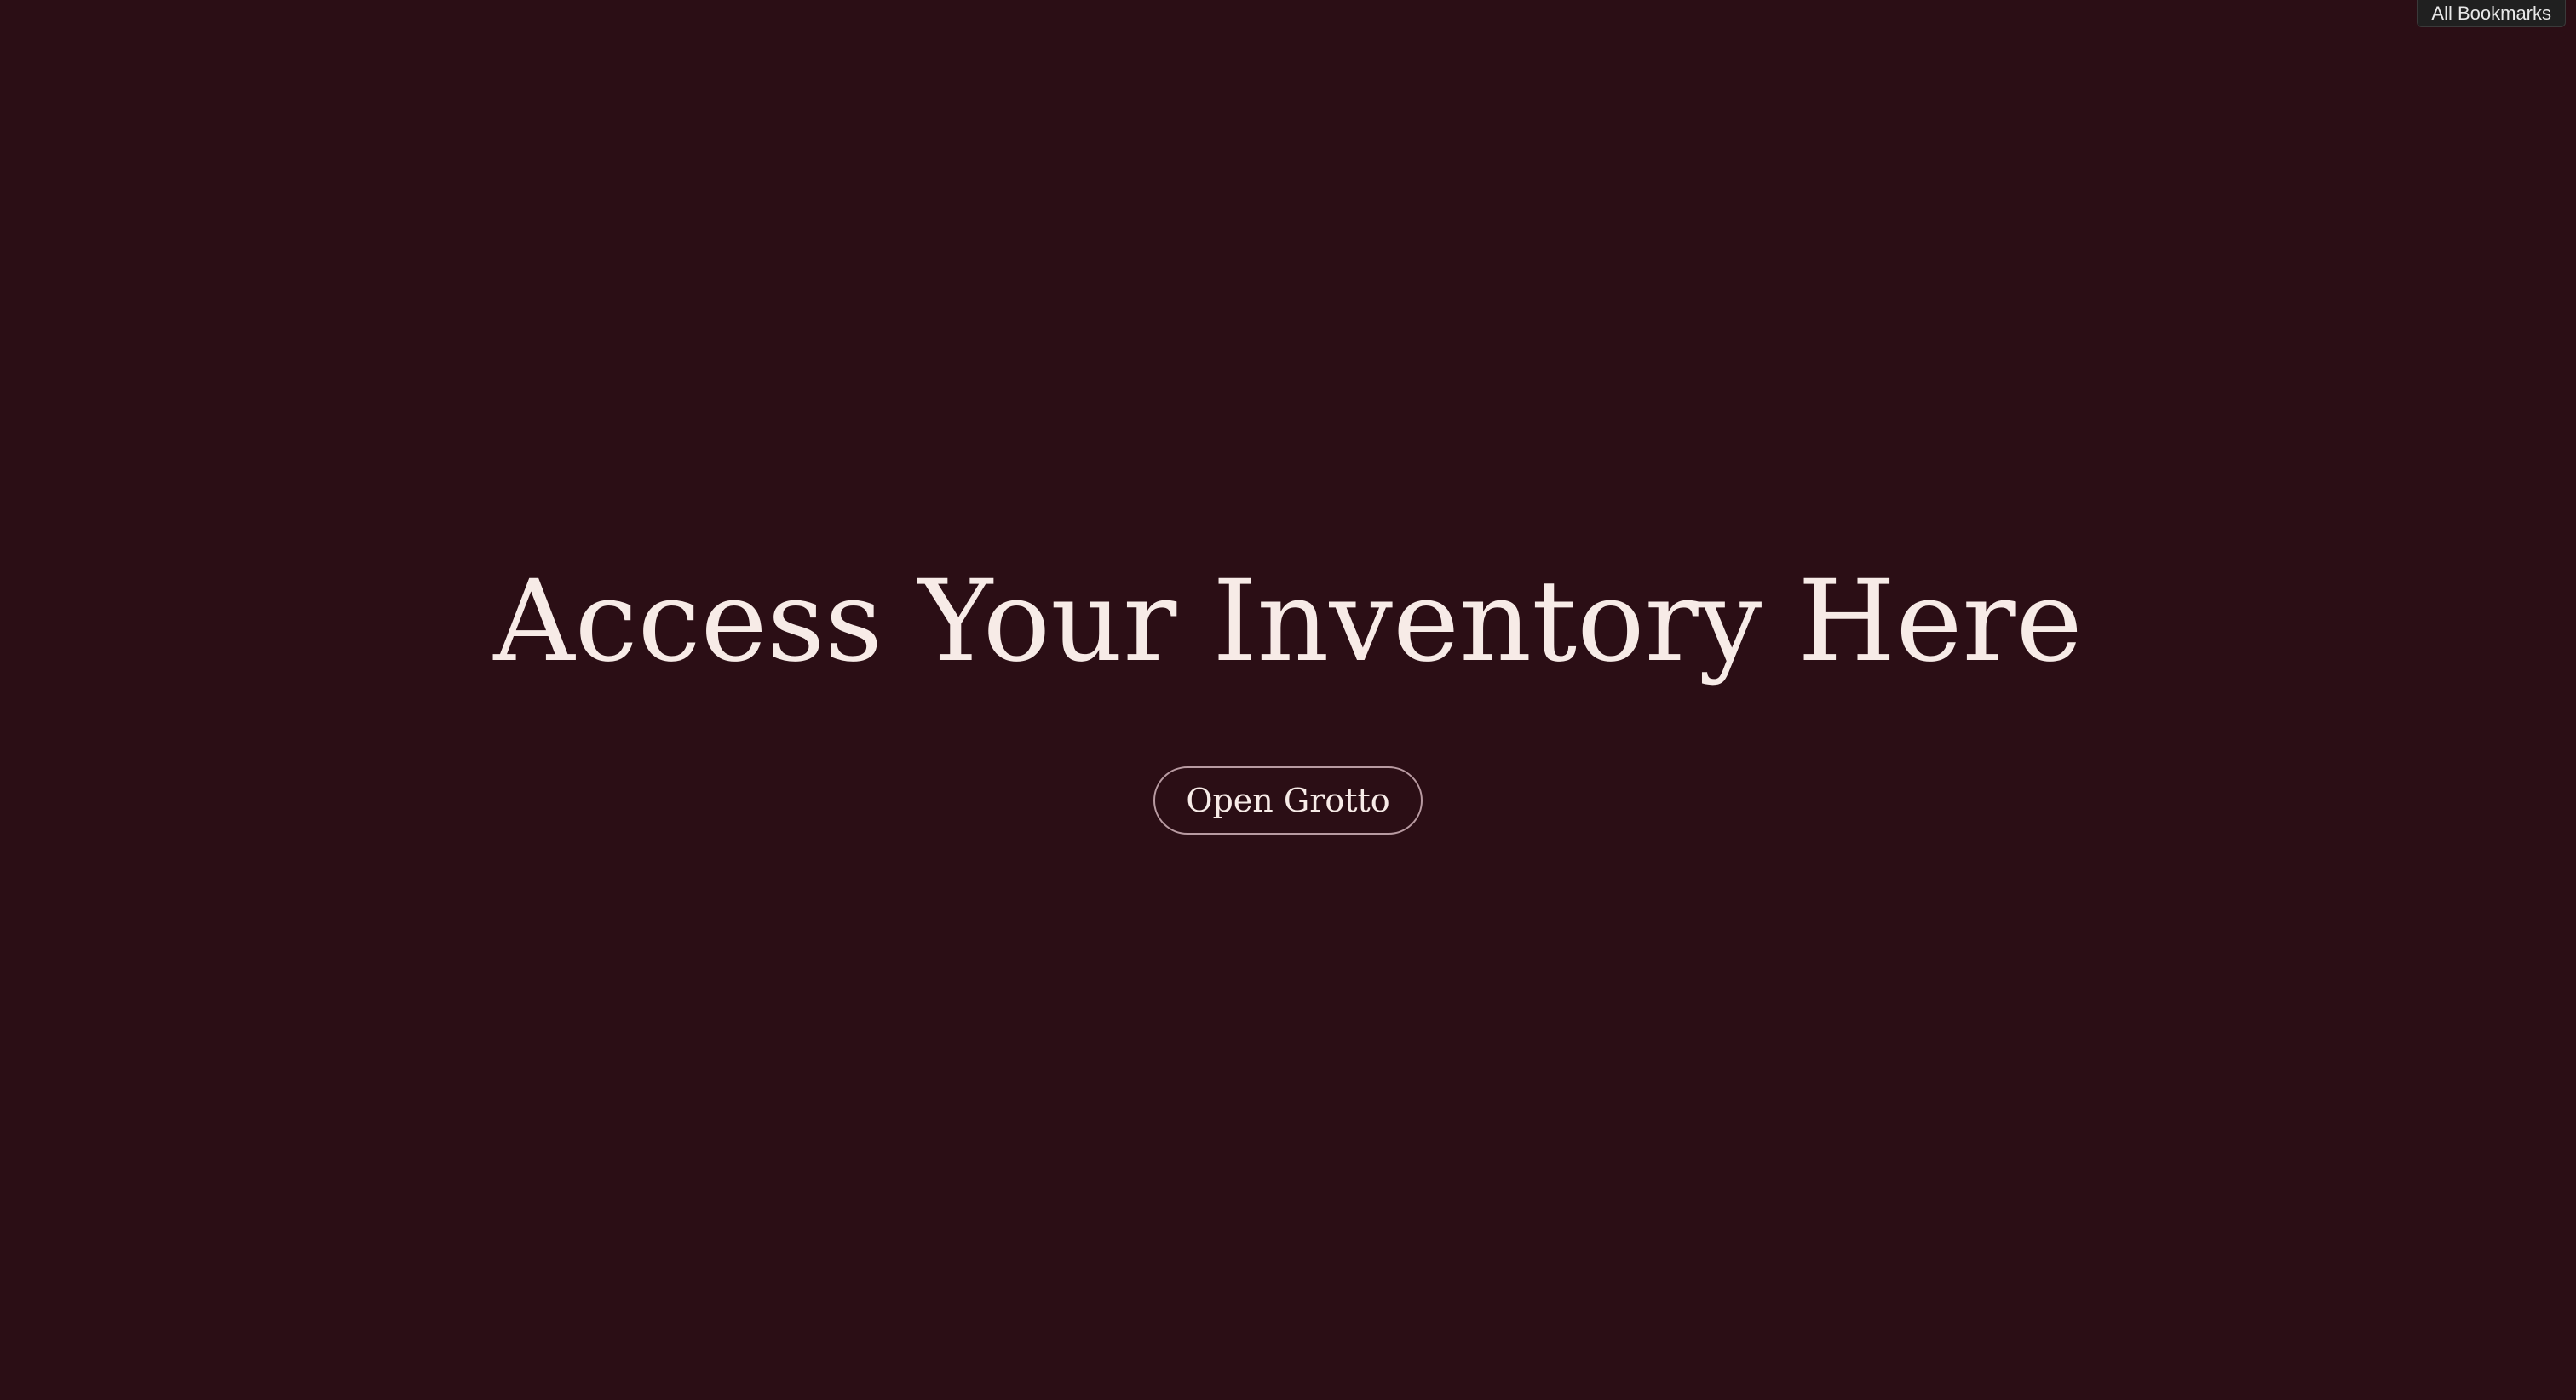 Image resolution: width=2576 pixels, height=1400 pixels. Describe the element at coordinates (1288, 800) in the screenshot. I see `open-grotto-button: Open Grotto` at that location.